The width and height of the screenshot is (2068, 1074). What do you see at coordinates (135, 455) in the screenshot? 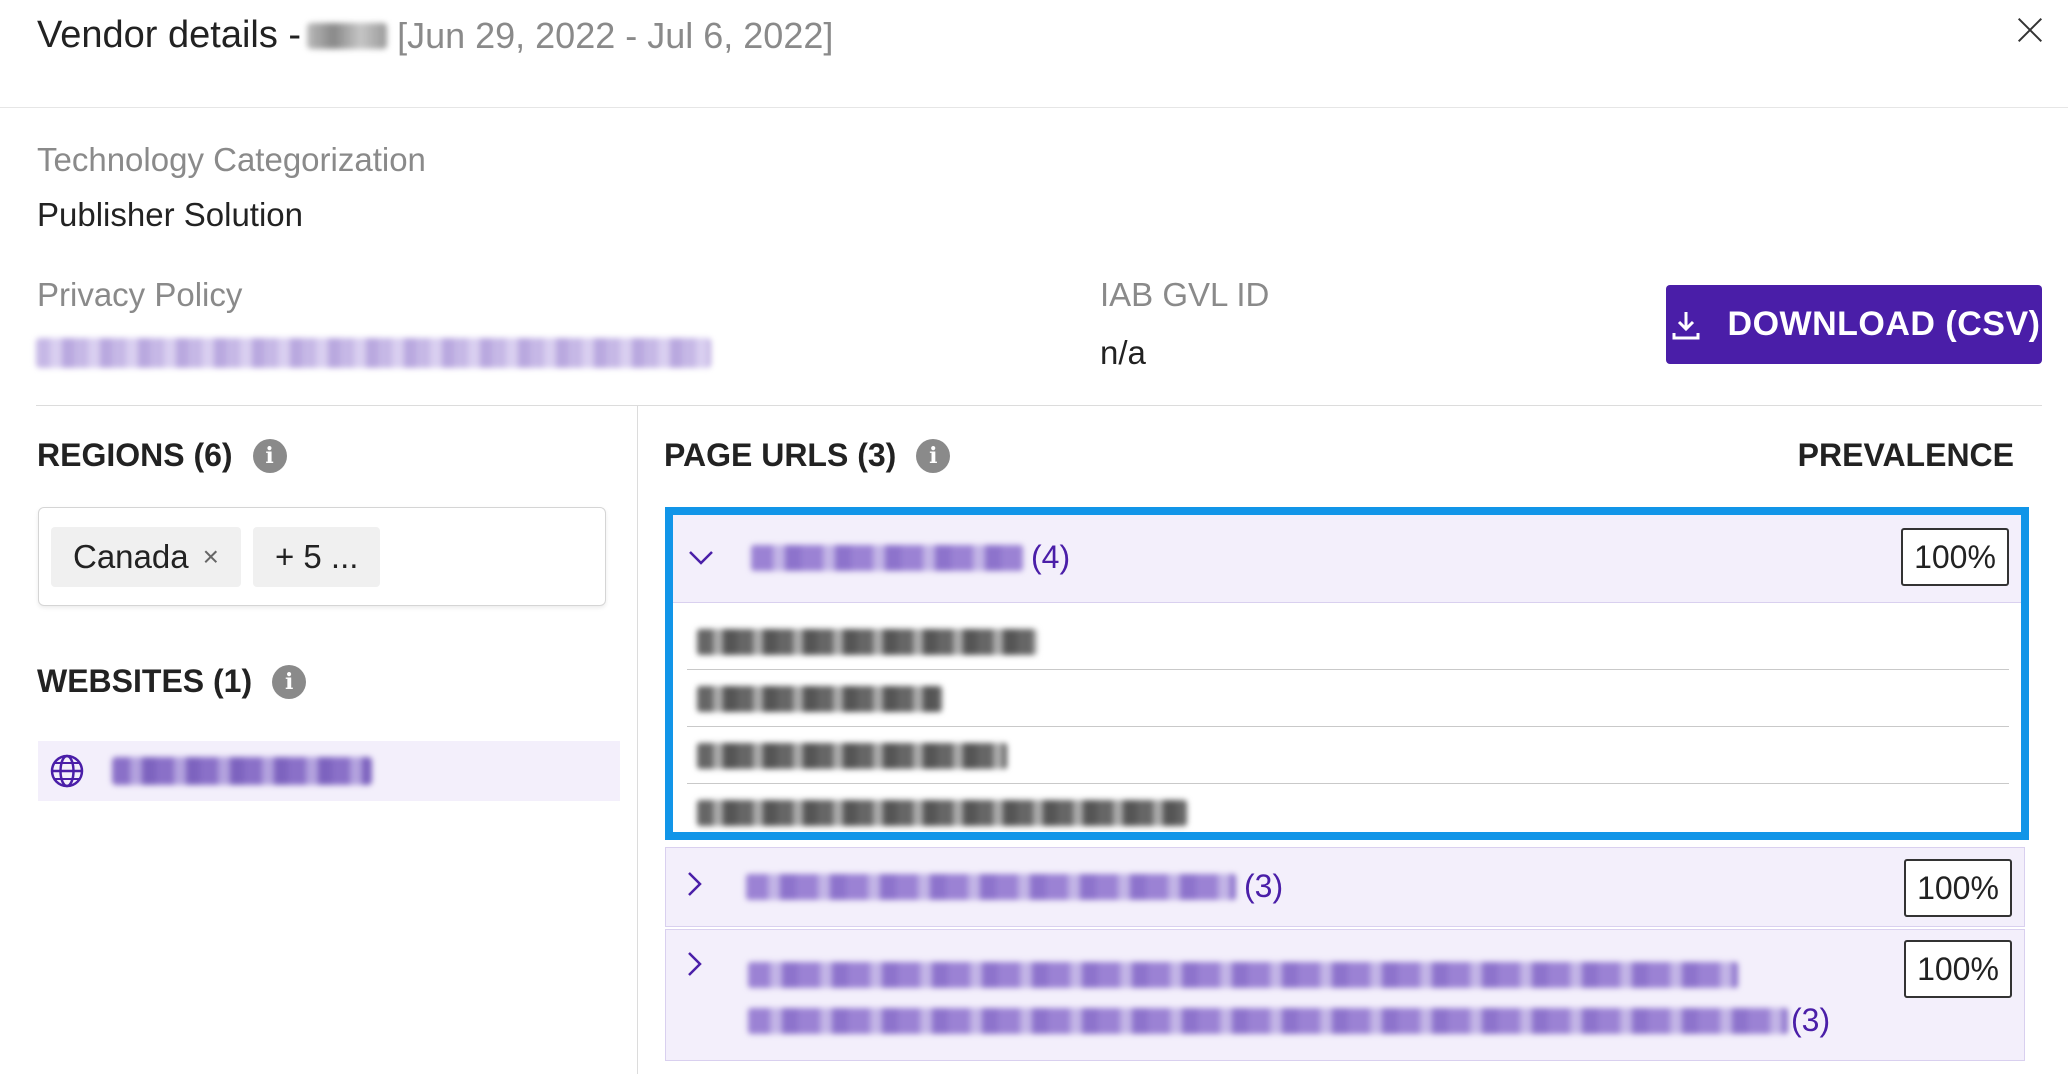
I see `regions-title: REGIONS (6)` at bounding box center [135, 455].